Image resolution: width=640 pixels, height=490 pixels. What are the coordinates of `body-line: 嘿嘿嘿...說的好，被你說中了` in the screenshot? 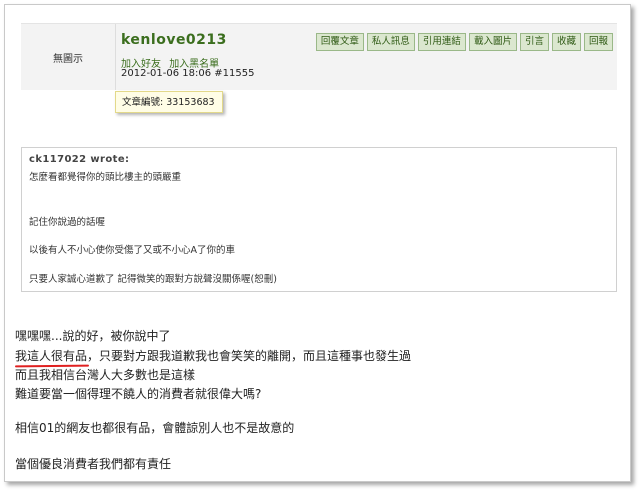 It's located at (93, 336).